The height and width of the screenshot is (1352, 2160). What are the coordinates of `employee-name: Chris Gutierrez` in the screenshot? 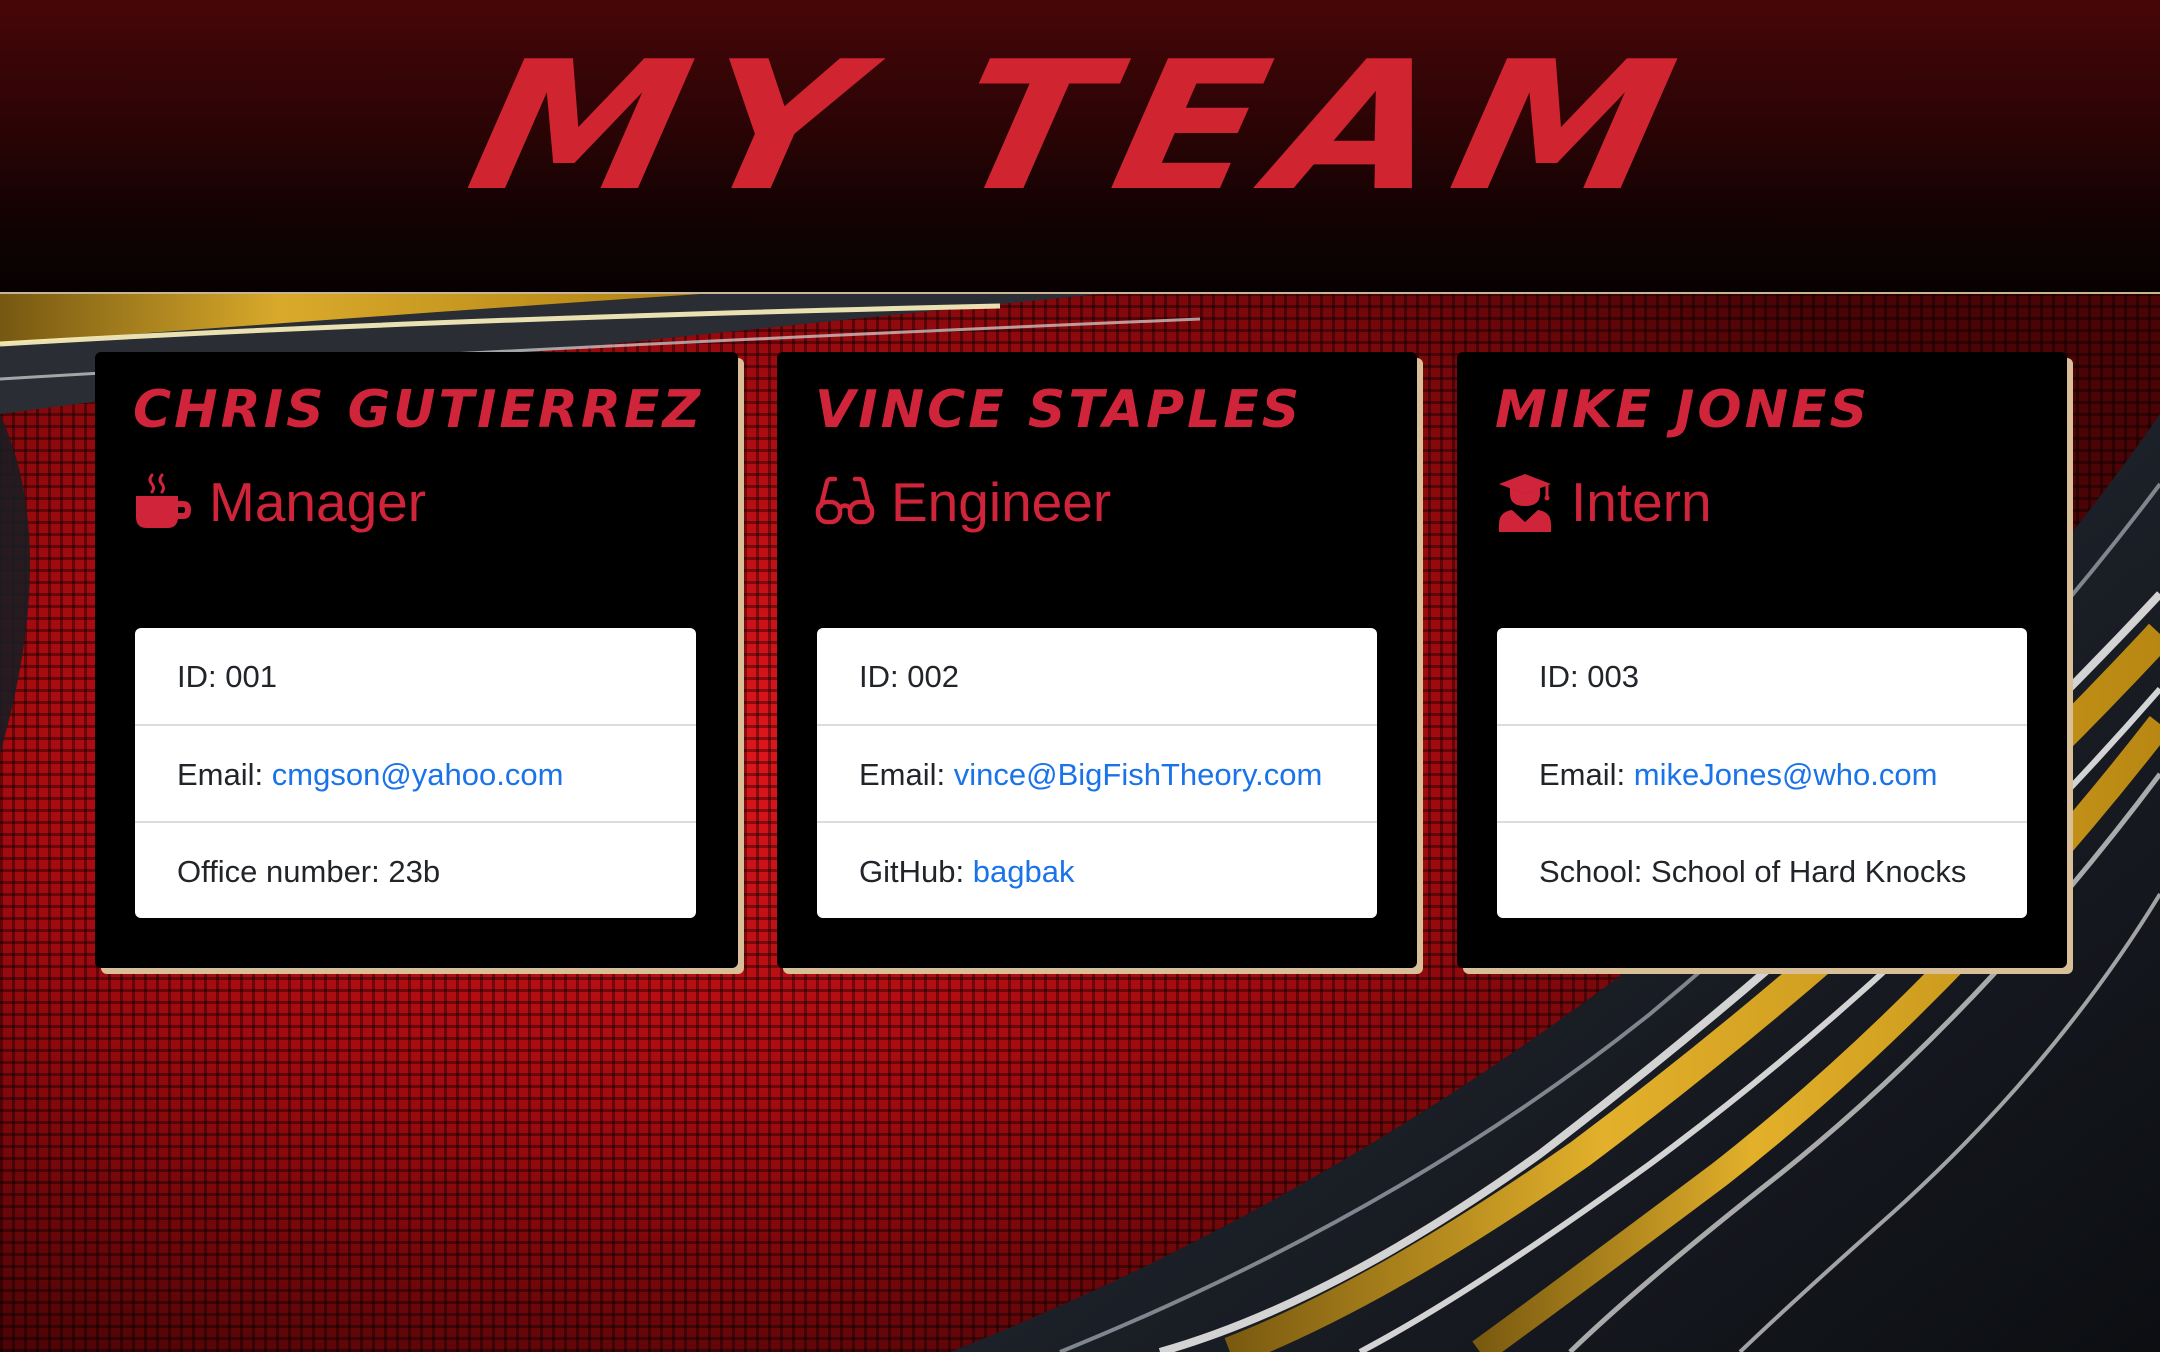 It's located at (418, 410).